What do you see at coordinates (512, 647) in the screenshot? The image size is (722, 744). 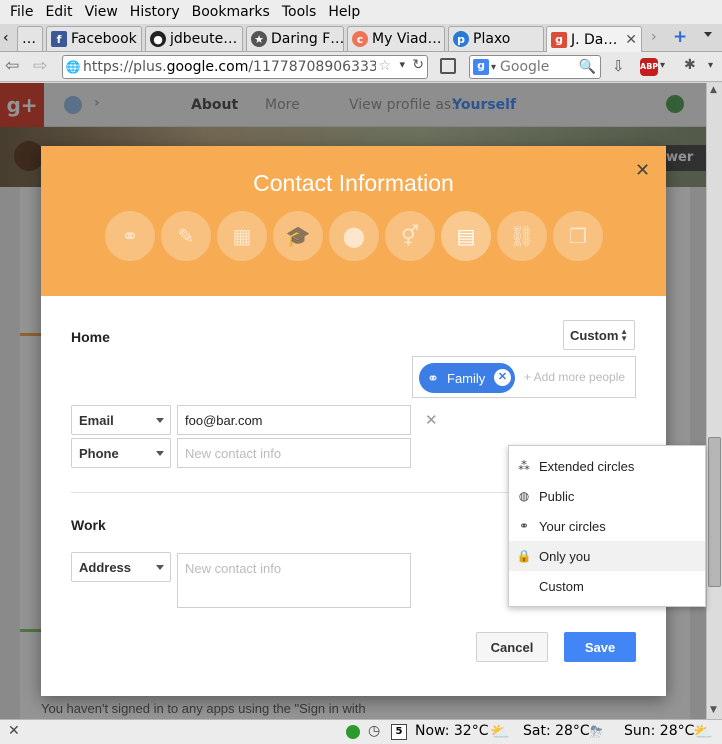 I see `cancel-button: Cancel` at bounding box center [512, 647].